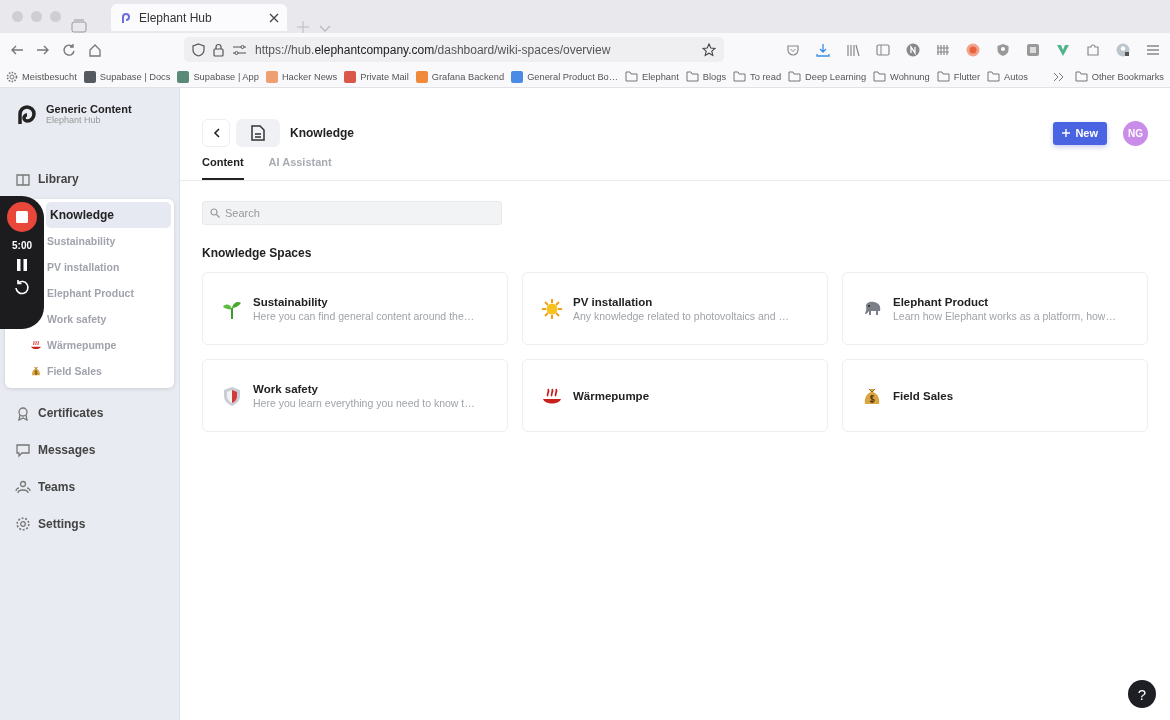 The width and height of the screenshot is (1170, 720). What do you see at coordinates (1142, 694) in the screenshot?
I see `help-button: ?` at bounding box center [1142, 694].